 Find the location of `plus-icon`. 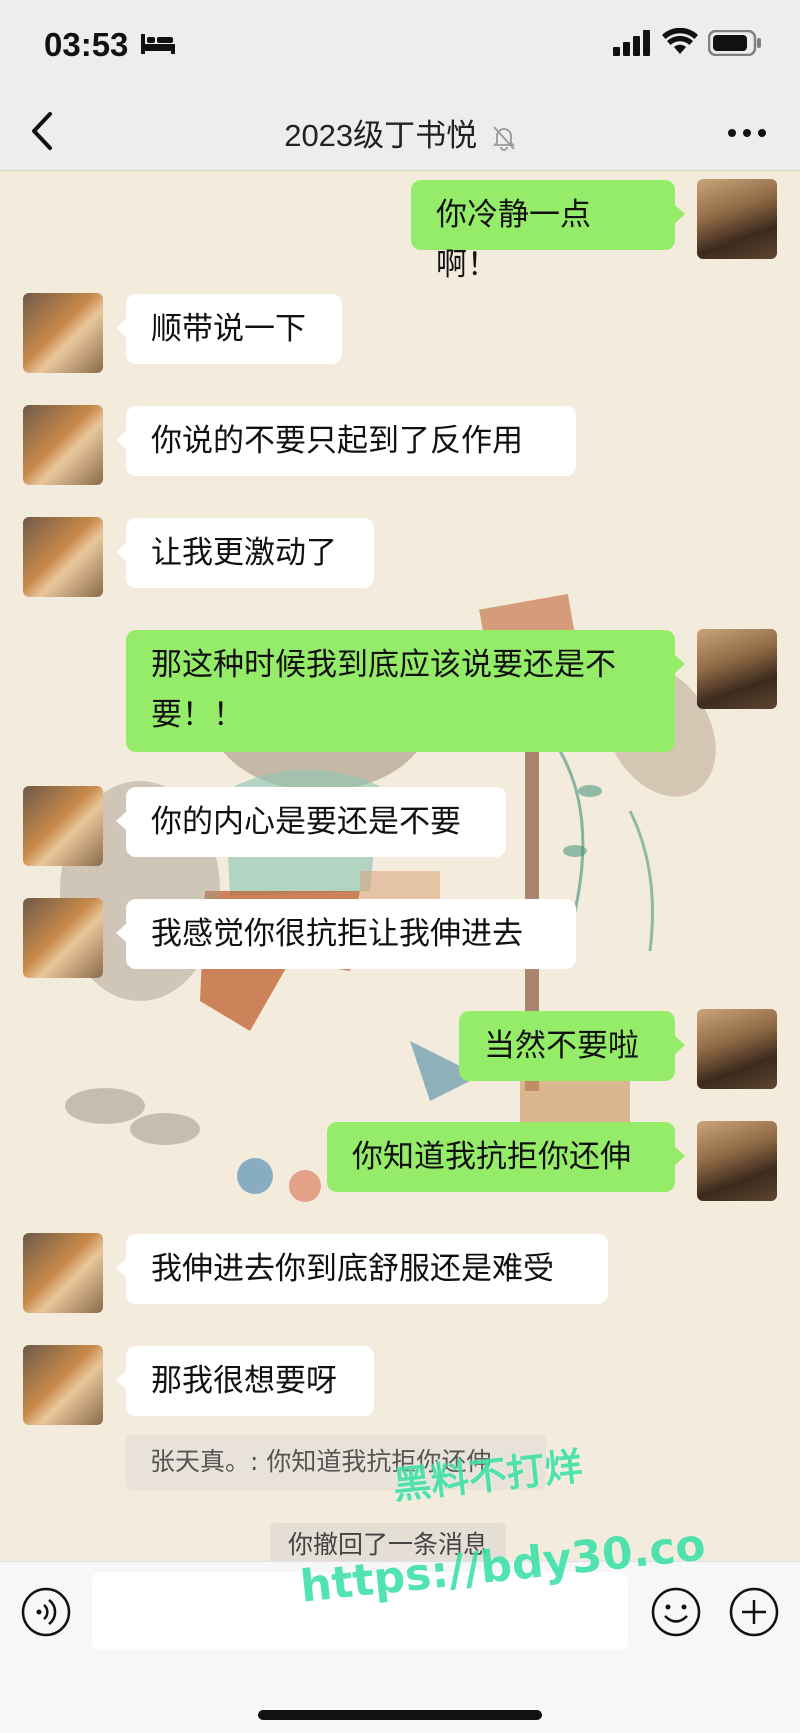

plus-icon is located at coordinates (754, 1612).